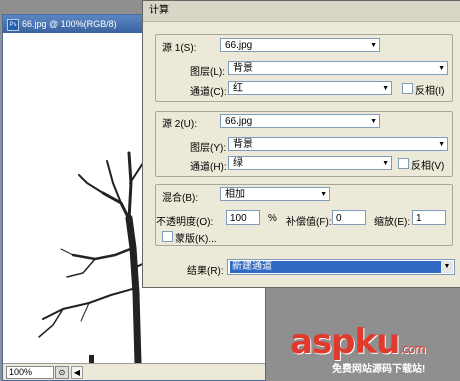 The height and width of the screenshot is (381, 460). What do you see at coordinates (208, 167) in the screenshot?
I see `source2-channel-label: 通道(H):` at bounding box center [208, 167].